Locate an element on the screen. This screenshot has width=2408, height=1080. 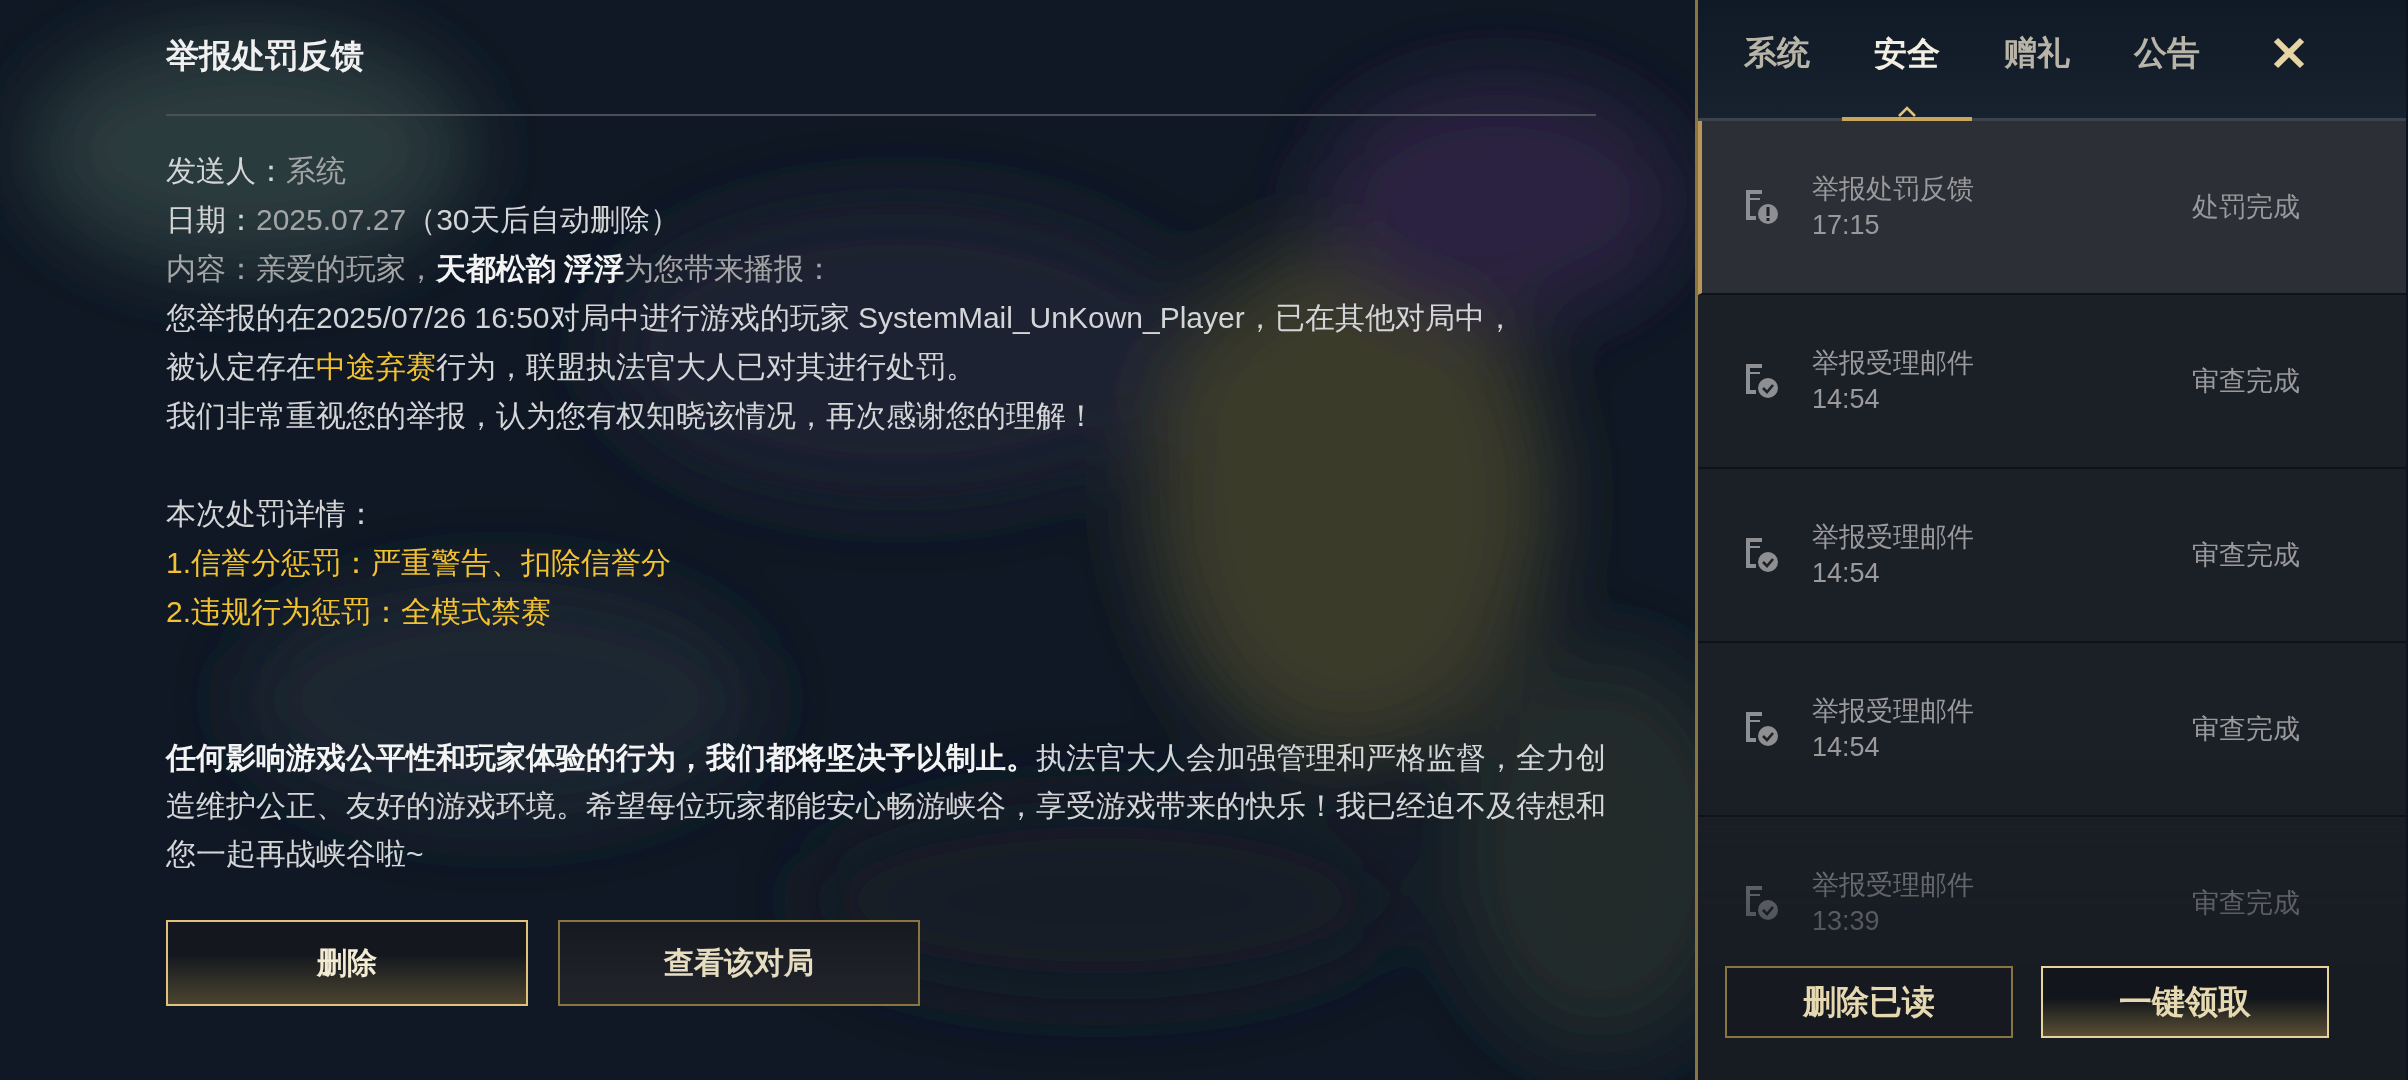
view-match-button: 查看该对局 is located at coordinates (739, 963).